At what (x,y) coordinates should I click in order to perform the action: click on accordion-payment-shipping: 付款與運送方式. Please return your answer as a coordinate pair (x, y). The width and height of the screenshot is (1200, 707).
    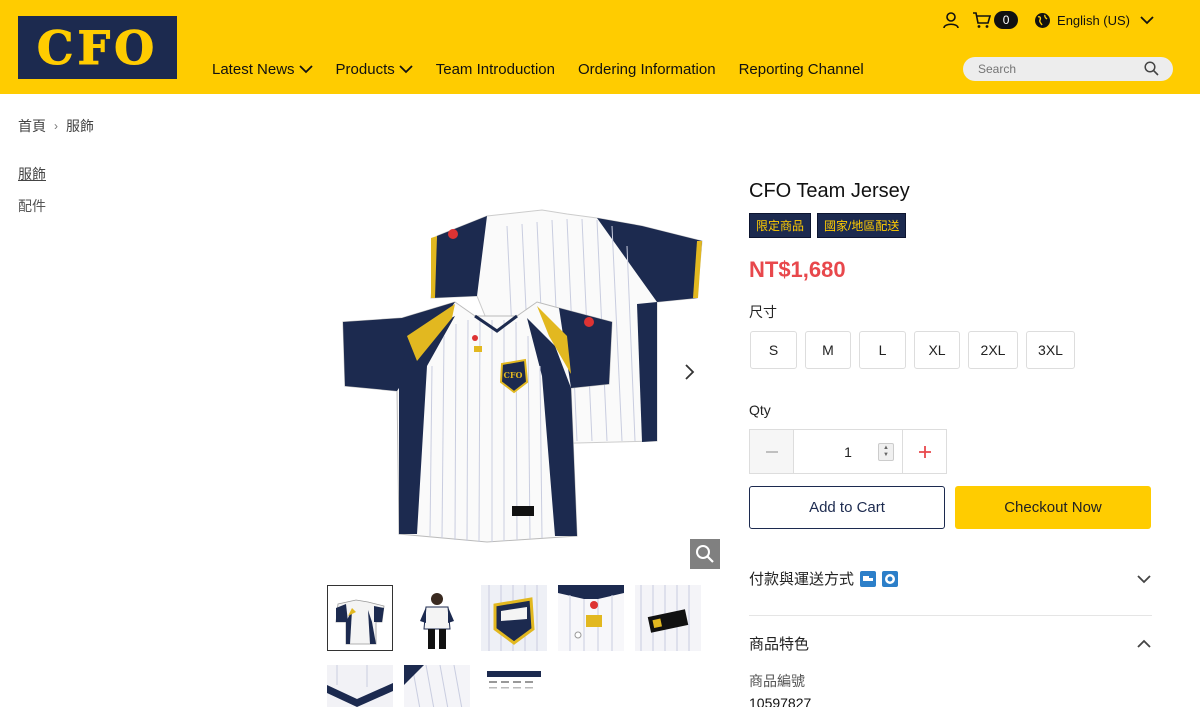
    Looking at the image, I should click on (950, 578).